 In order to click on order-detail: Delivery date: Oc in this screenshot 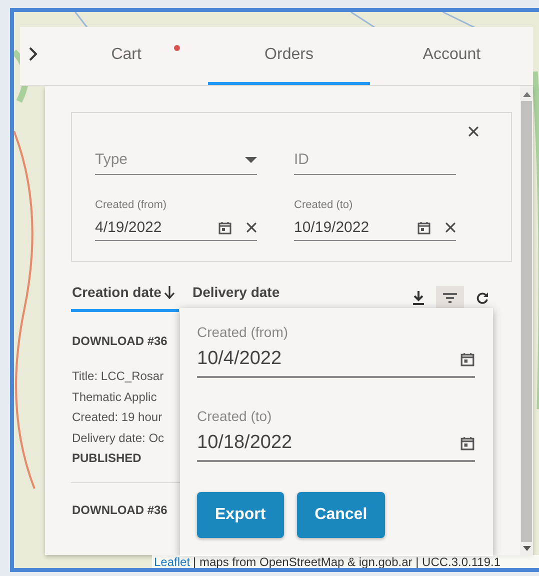, I will do `click(118, 438)`.